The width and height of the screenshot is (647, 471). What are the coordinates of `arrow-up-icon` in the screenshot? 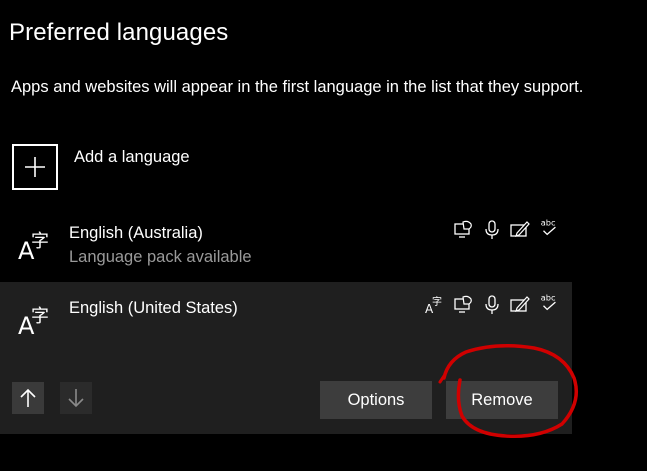 It's located at (28, 397).